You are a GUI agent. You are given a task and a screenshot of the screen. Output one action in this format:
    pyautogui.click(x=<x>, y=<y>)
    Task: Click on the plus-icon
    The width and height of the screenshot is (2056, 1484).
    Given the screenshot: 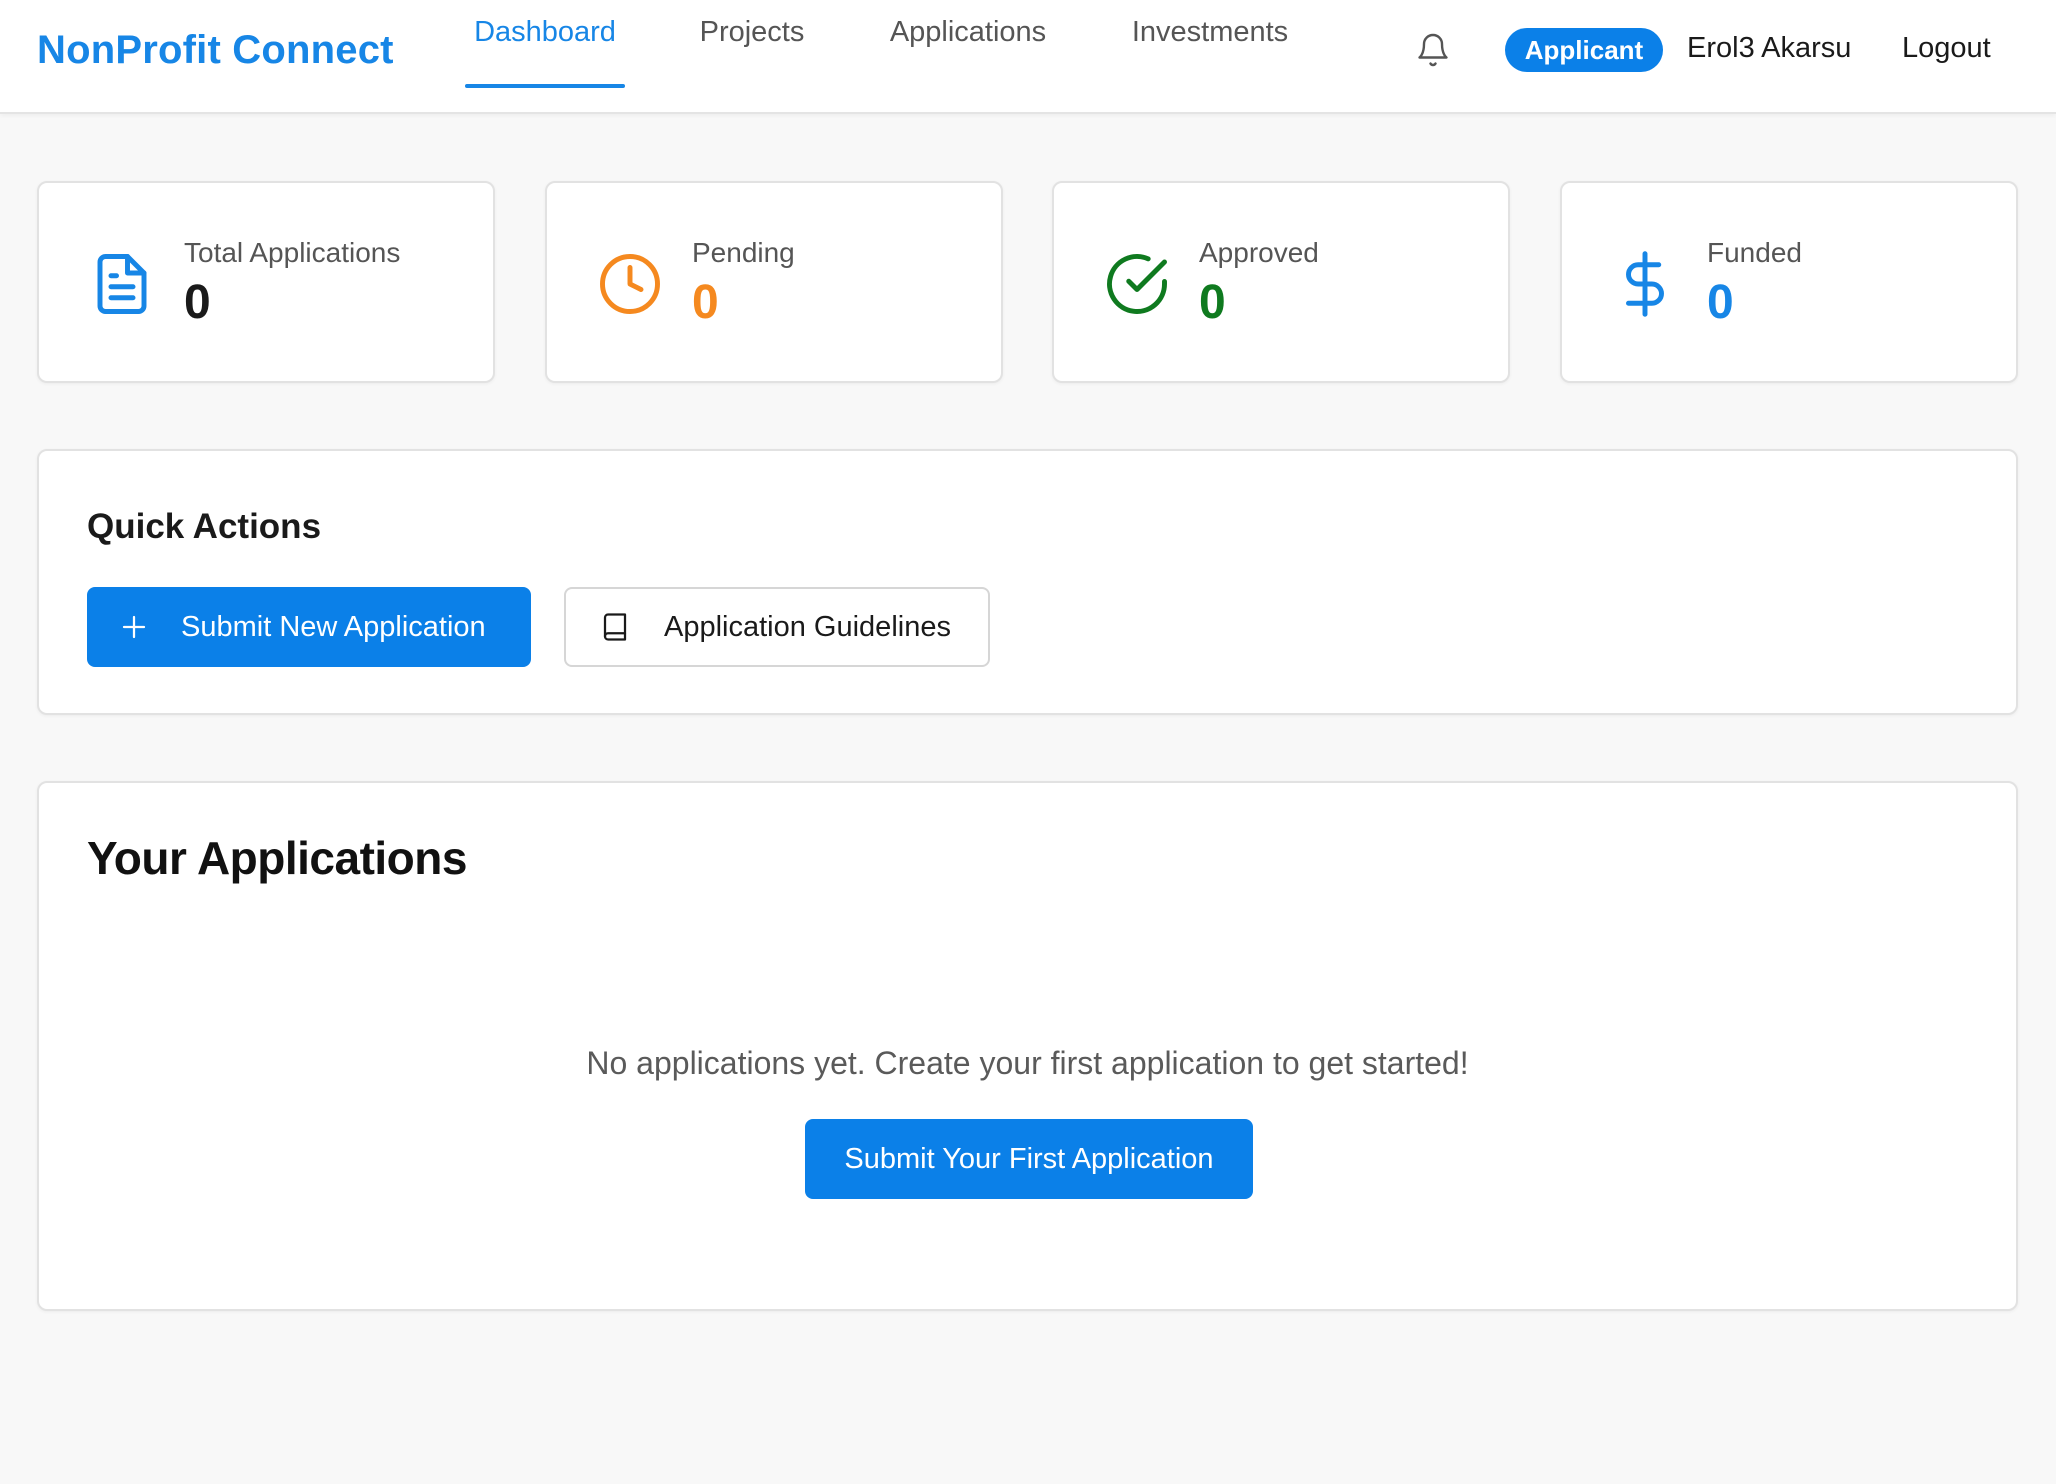 What is the action you would take?
    pyautogui.click(x=134, y=627)
    